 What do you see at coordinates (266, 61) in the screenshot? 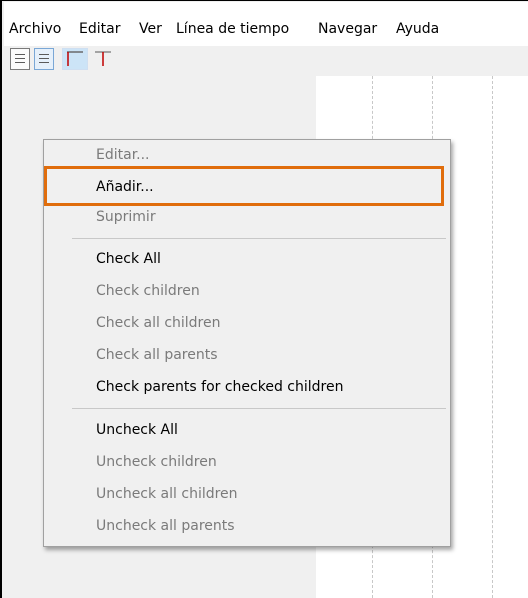
I see `toolbar` at bounding box center [266, 61].